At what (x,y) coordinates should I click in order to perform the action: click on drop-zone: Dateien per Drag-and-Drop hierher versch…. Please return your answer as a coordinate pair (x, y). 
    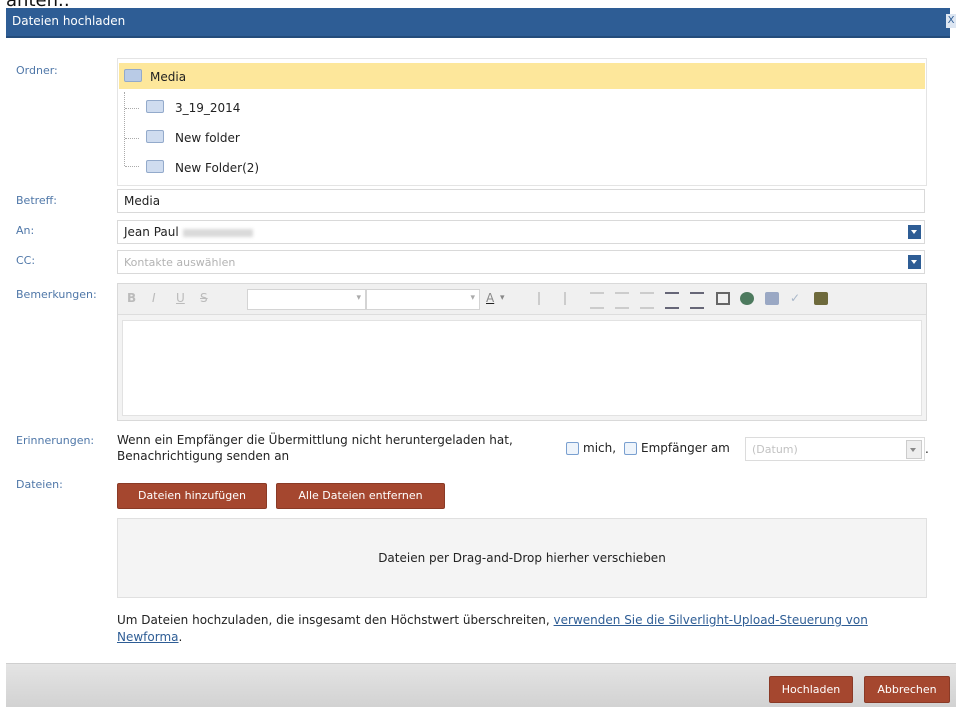
    Looking at the image, I should click on (522, 558).